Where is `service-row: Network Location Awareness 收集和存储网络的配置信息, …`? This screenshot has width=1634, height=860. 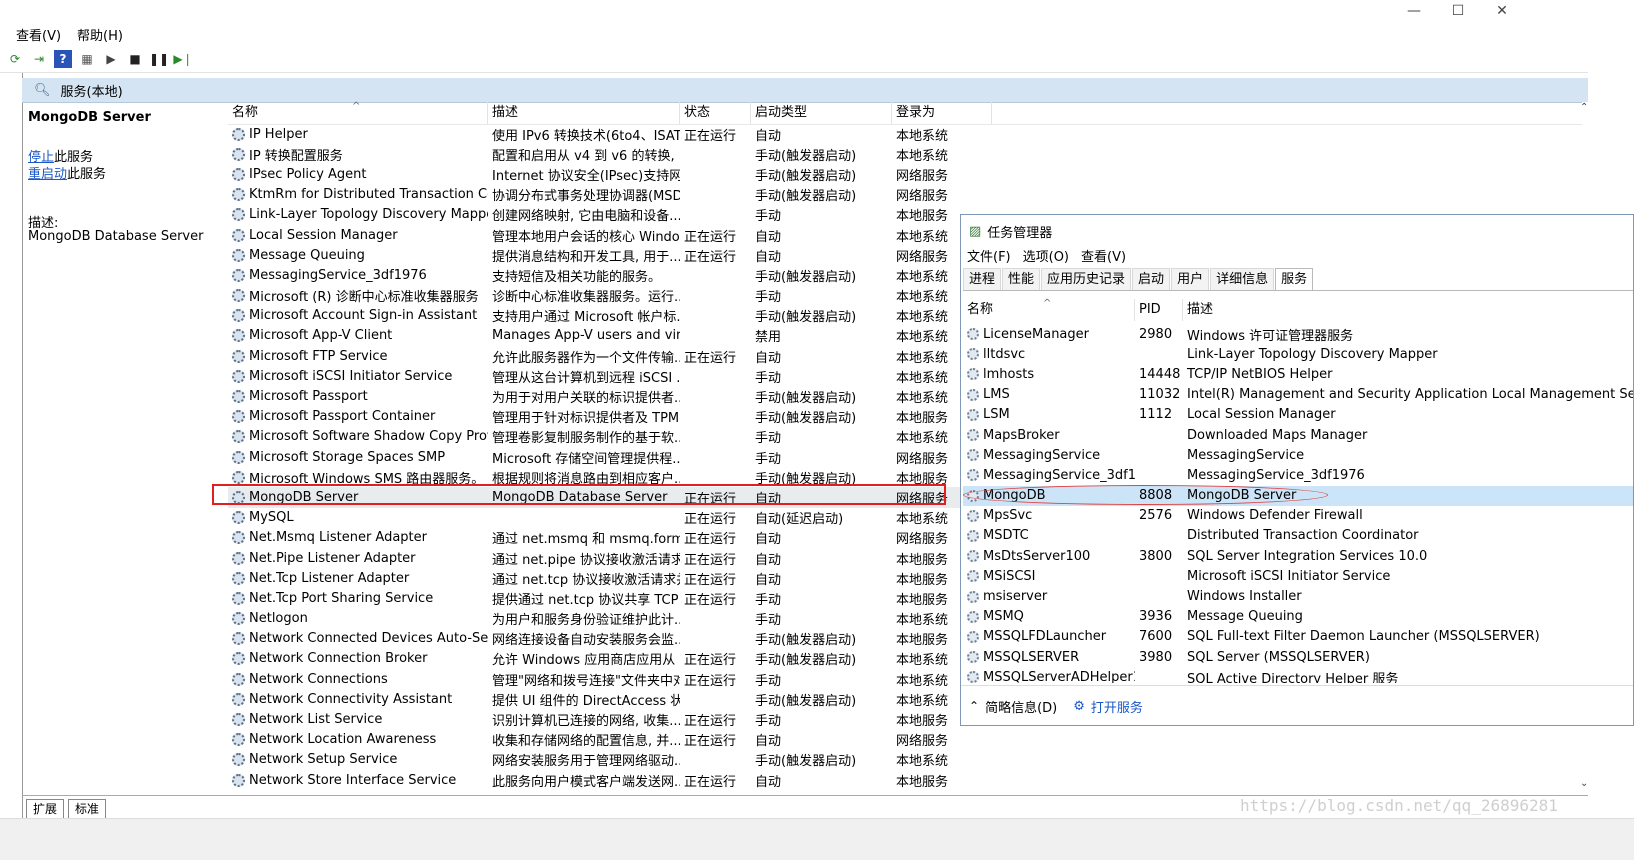
service-row: Network Location Awareness 收集和存储网络的配置信息, … is located at coordinates (905, 740).